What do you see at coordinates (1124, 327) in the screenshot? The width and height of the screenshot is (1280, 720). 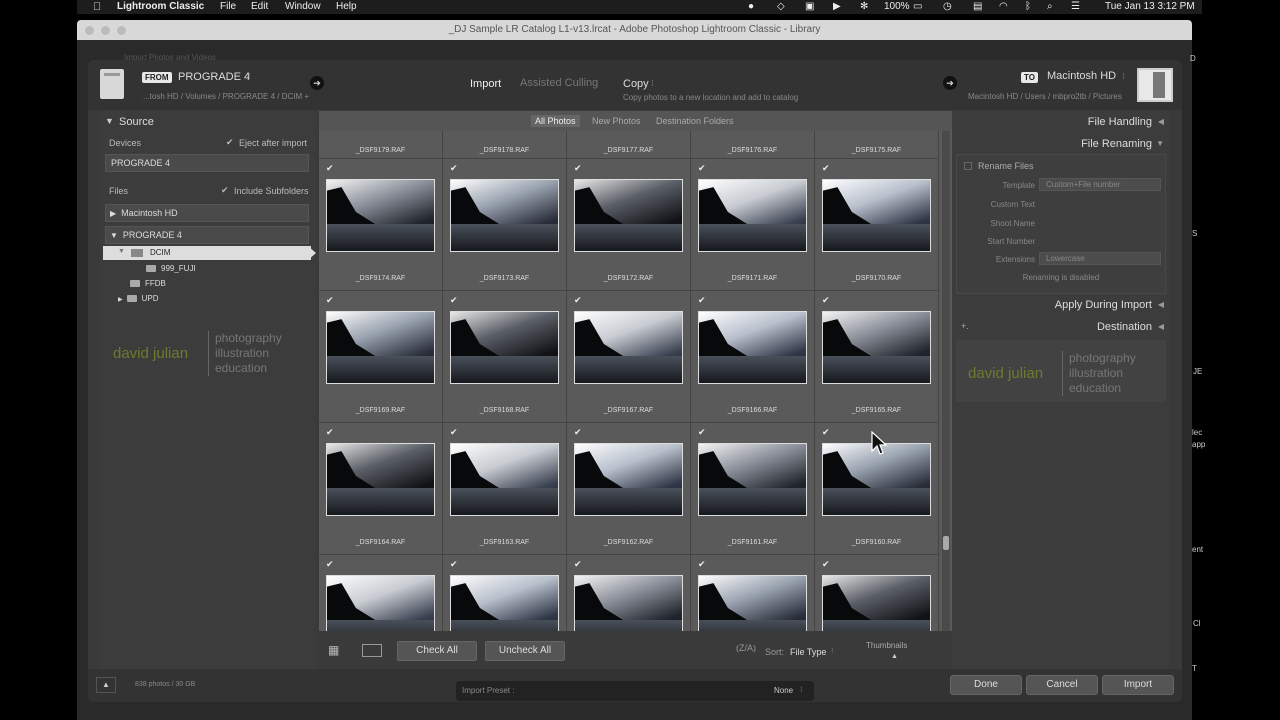 I see `destination-header: Destination` at bounding box center [1124, 327].